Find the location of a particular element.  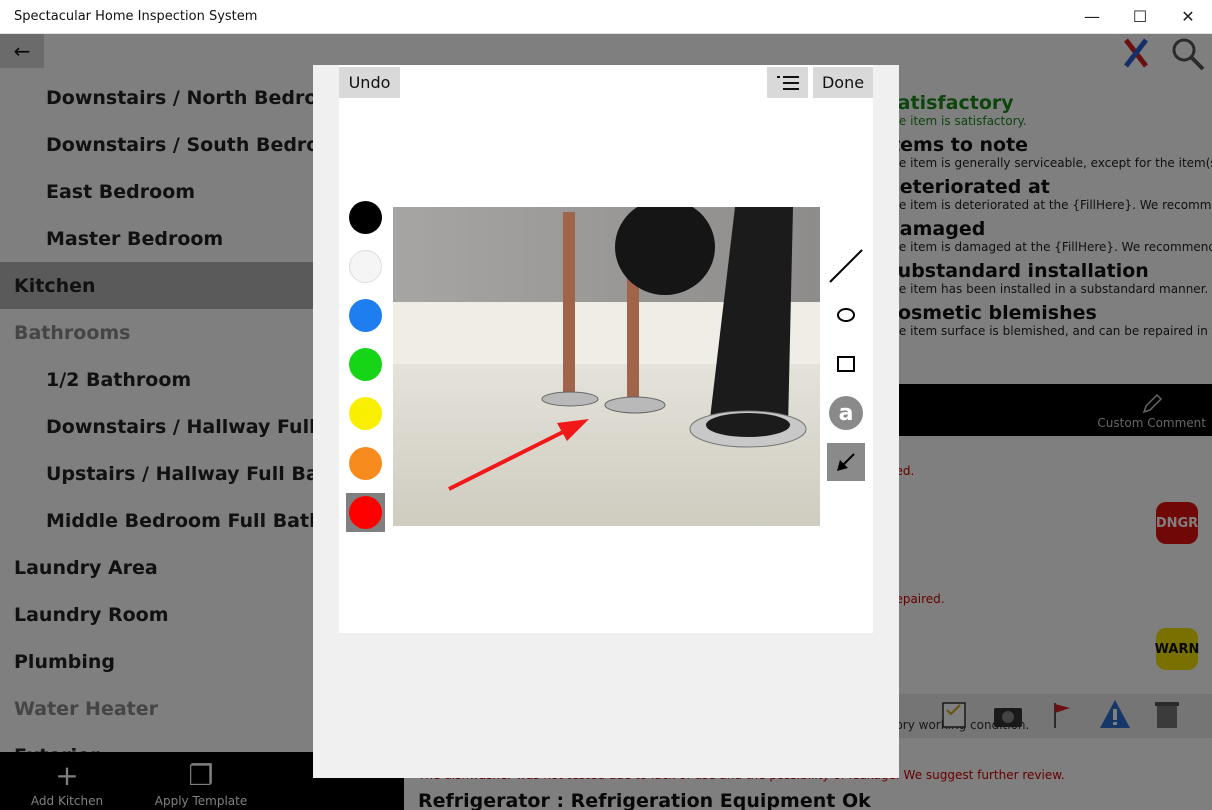

window-title: Spectacular Home Inspection System is located at coordinates (136, 16).